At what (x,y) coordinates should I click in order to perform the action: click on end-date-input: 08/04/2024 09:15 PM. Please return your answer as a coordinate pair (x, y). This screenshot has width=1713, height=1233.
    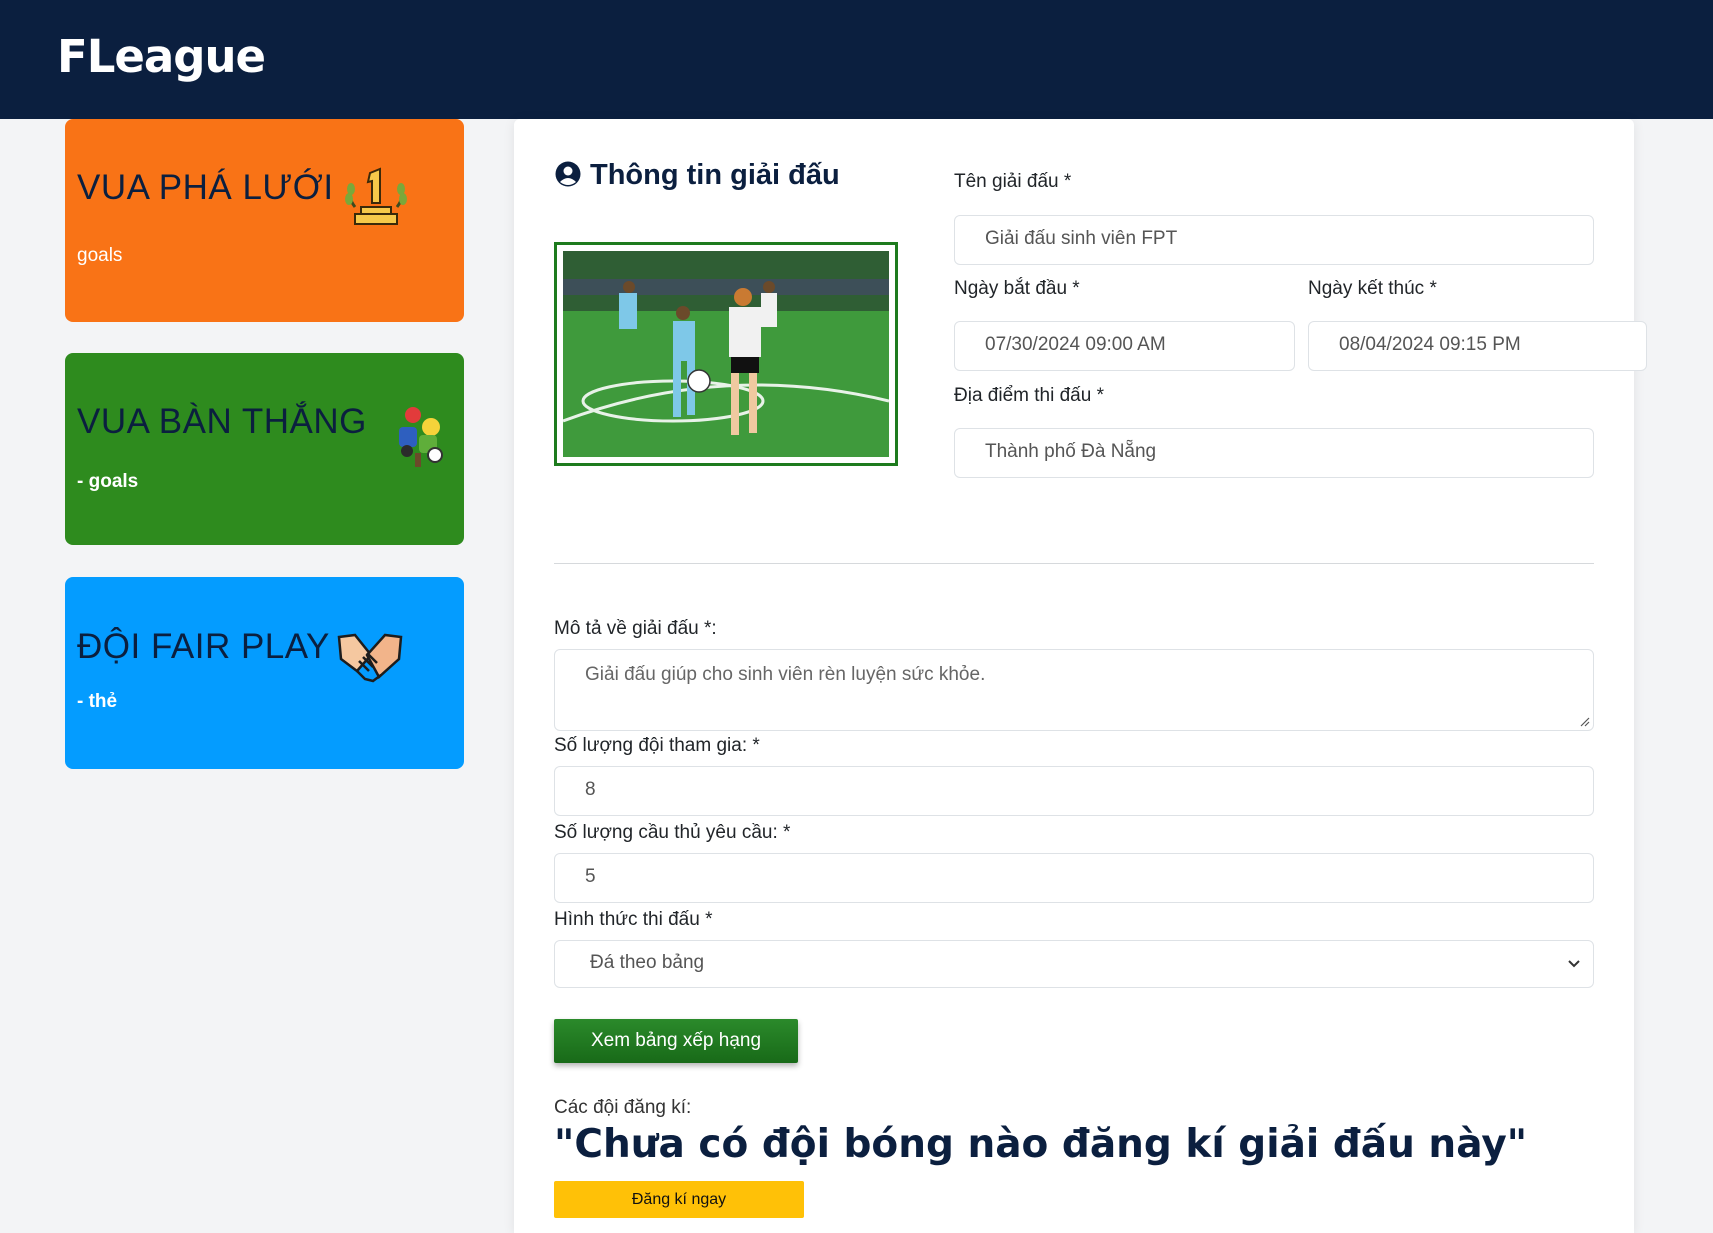
    Looking at the image, I should click on (1477, 346).